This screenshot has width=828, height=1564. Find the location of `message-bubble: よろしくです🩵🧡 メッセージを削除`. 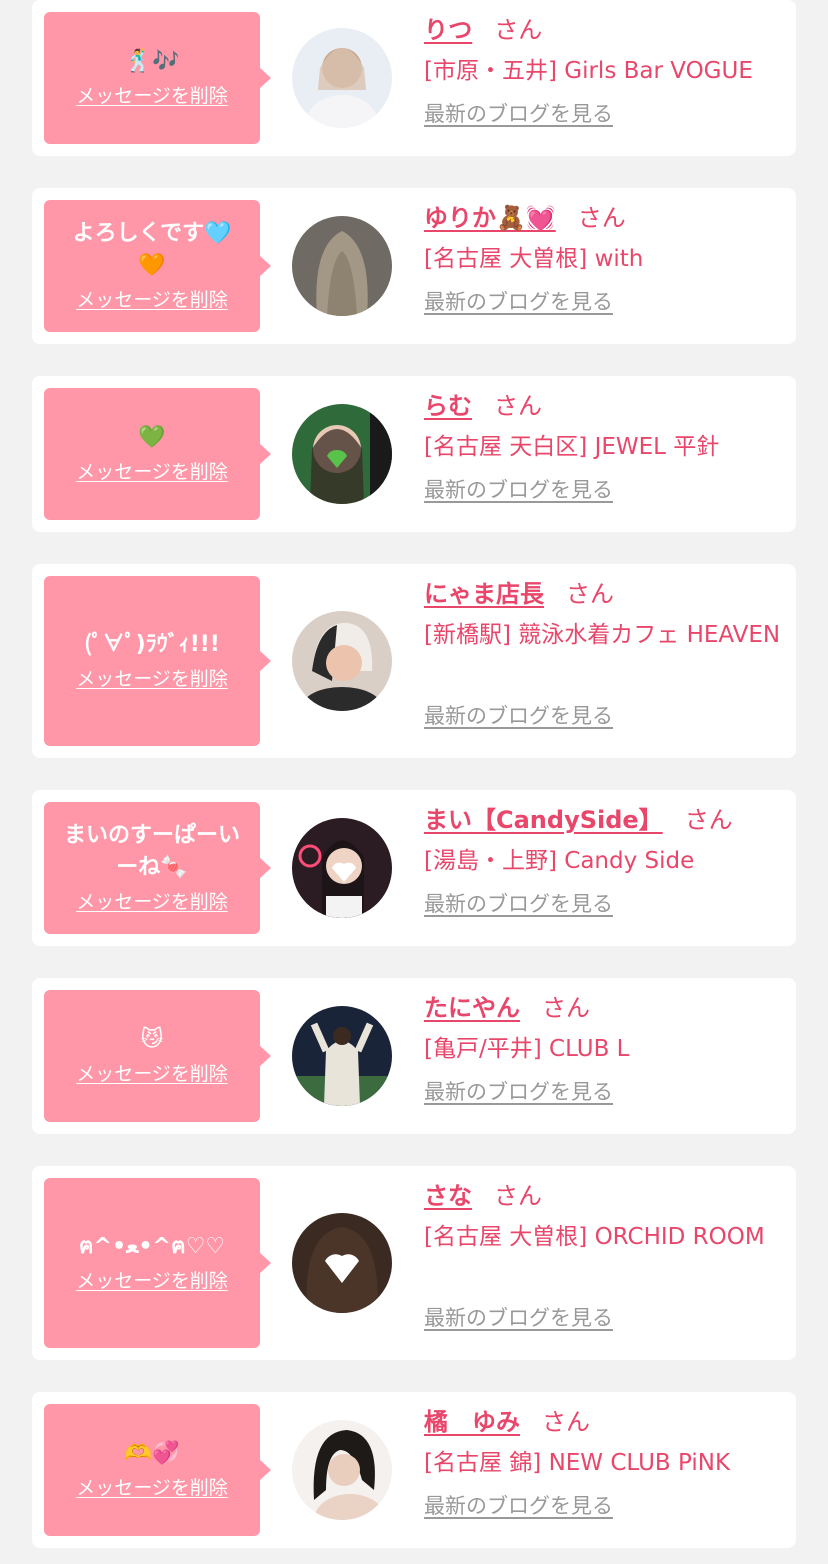

message-bubble: よろしくです🩵🧡 メッセージを削除 is located at coordinates (157, 266).